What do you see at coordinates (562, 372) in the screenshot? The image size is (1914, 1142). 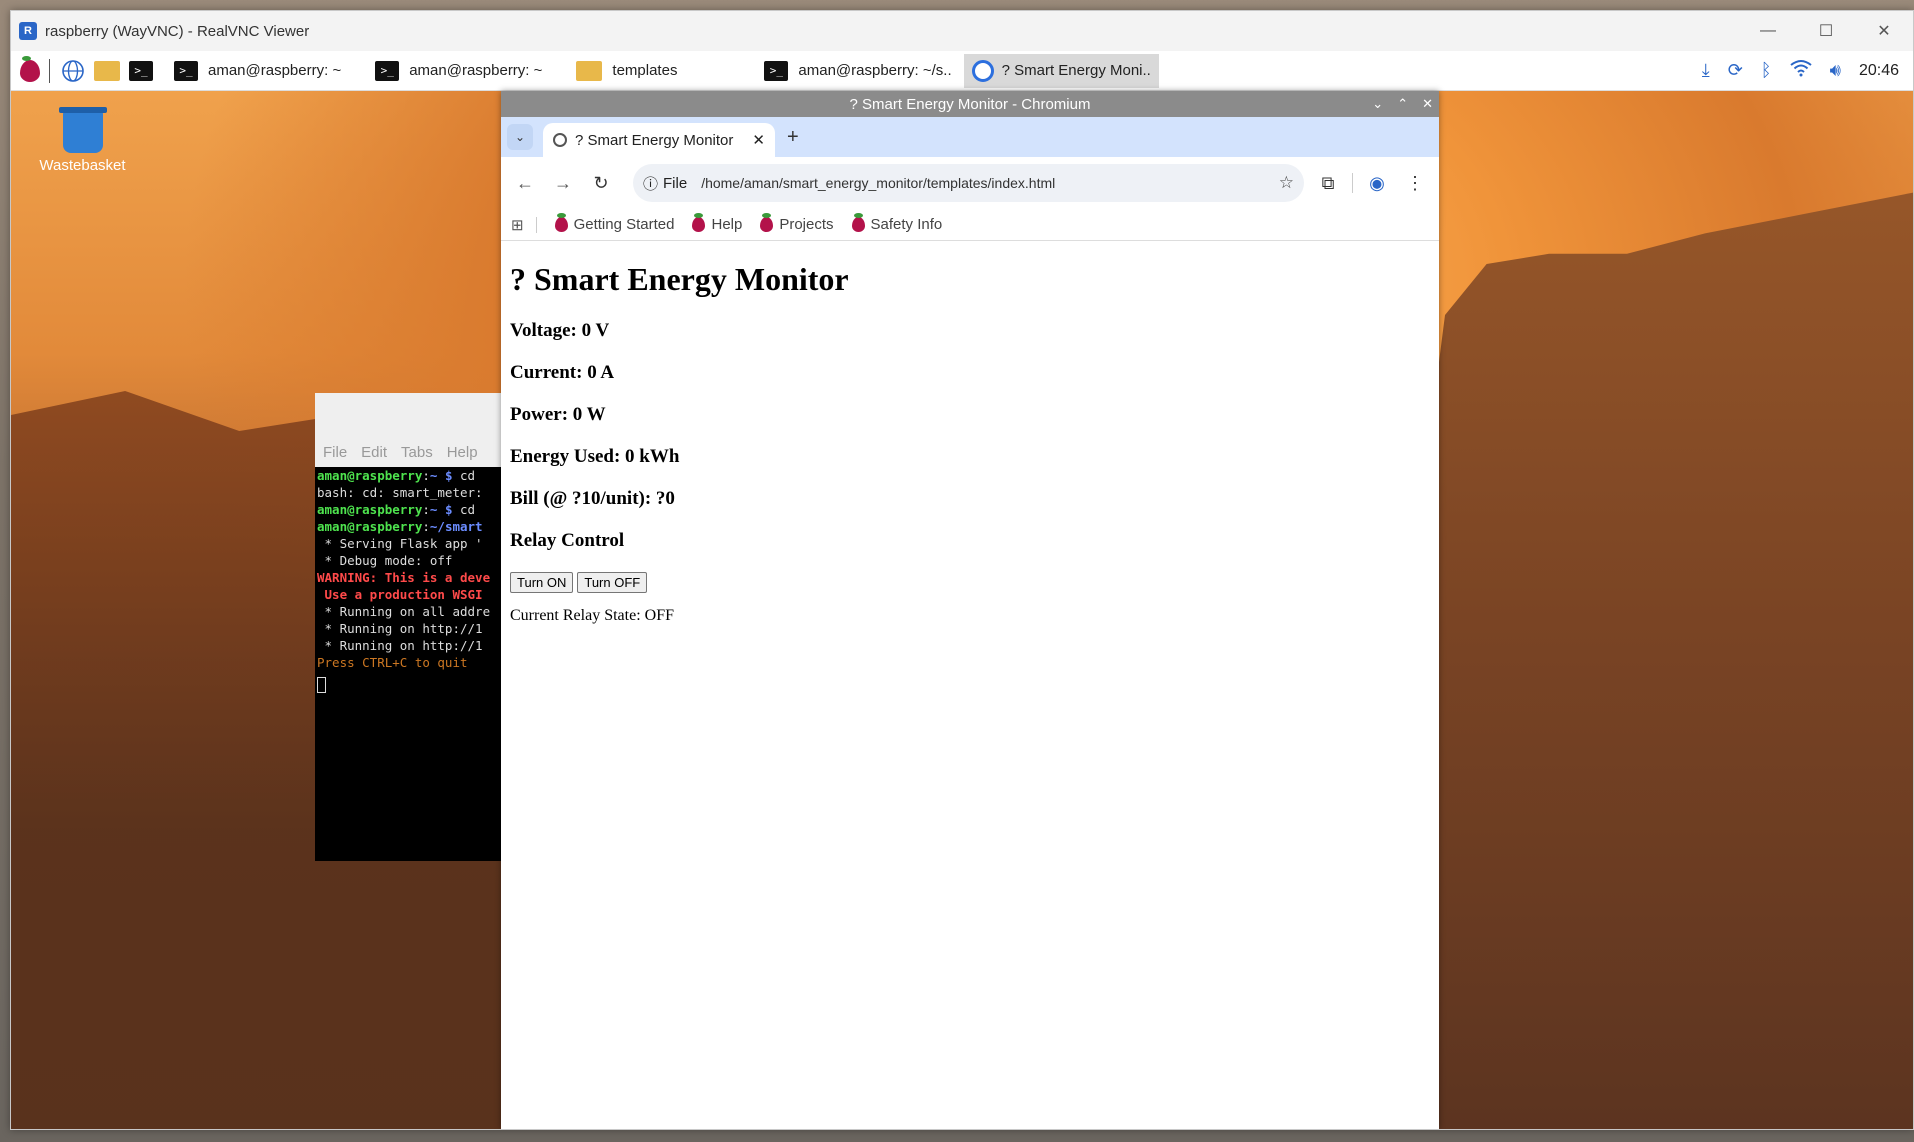 I see `current-reading: Current: 0 A` at bounding box center [562, 372].